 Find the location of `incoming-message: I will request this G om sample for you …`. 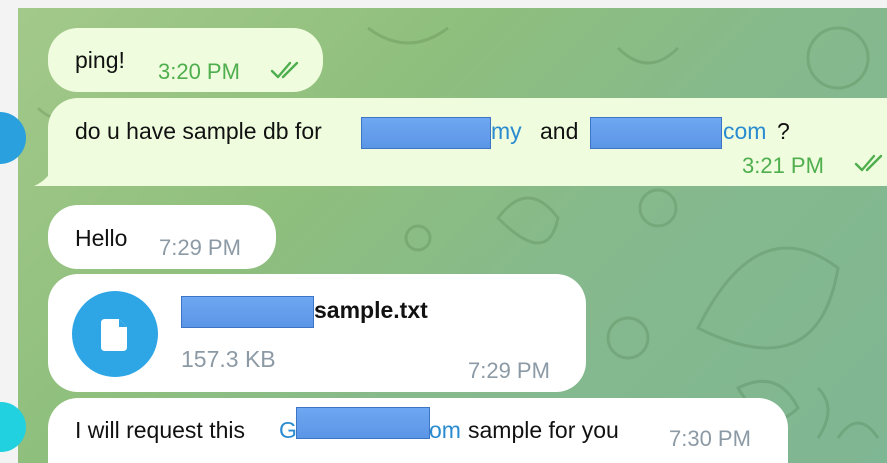

incoming-message: I will request this G om sample for you … is located at coordinates (418, 430).